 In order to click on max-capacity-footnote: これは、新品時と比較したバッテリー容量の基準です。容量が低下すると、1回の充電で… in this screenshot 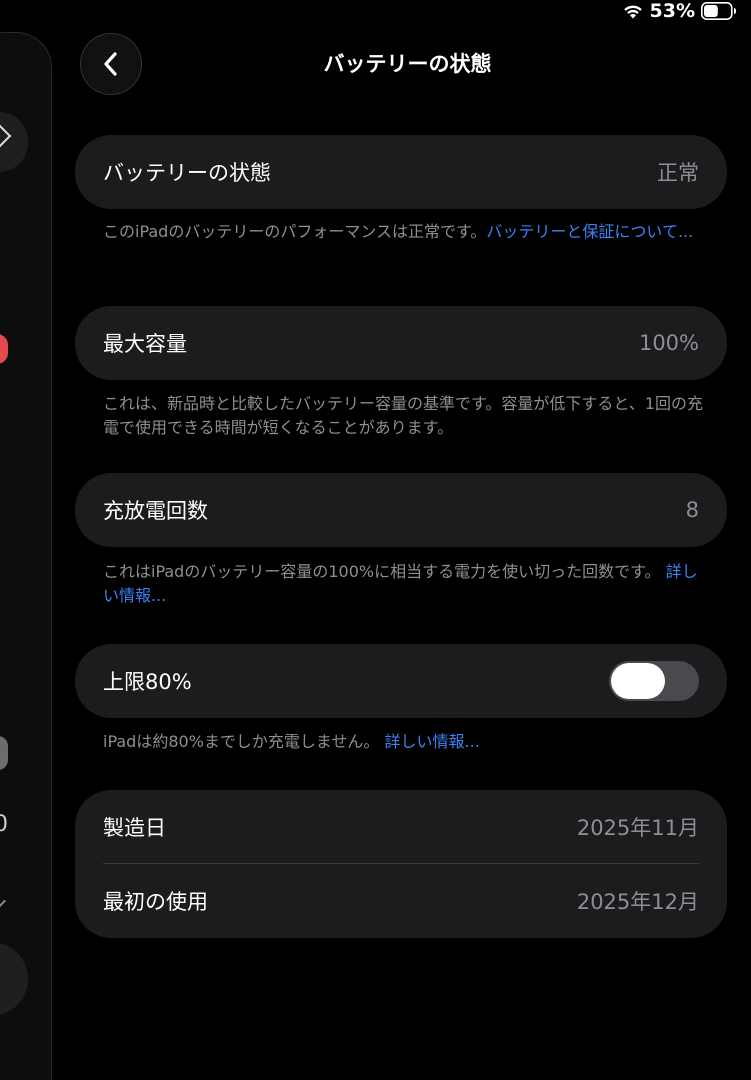, I will do `click(403, 415)`.